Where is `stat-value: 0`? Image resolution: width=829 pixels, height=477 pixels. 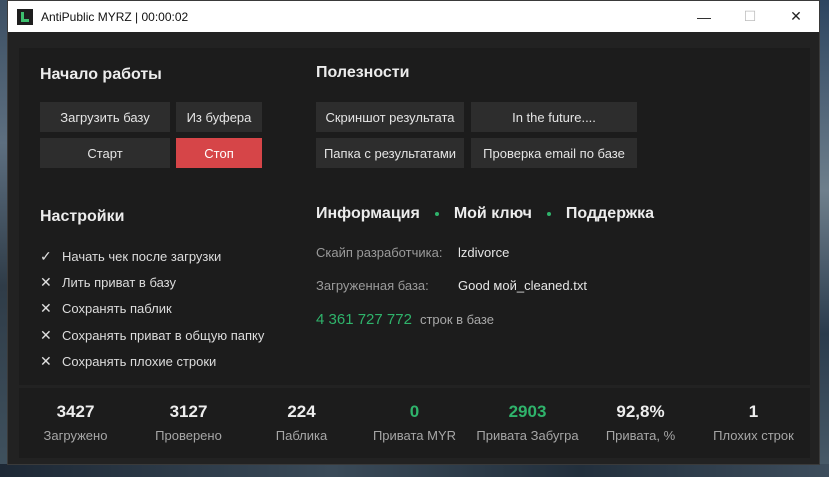 stat-value: 0 is located at coordinates (414, 411).